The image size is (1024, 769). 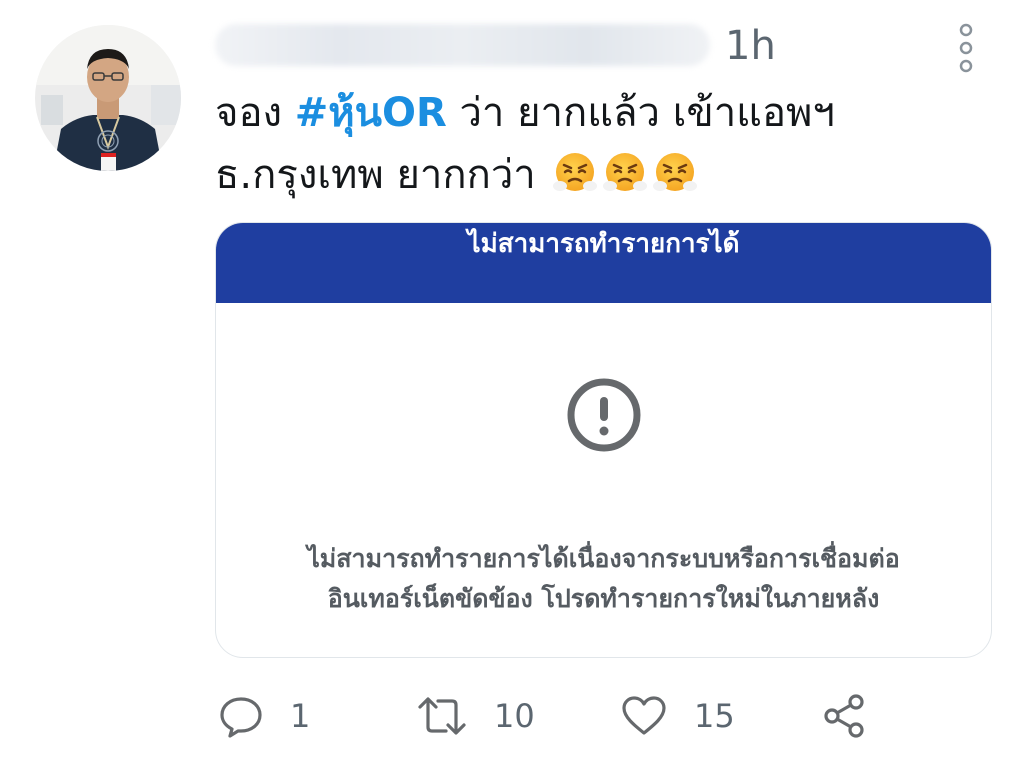 What do you see at coordinates (677, 716) in the screenshot?
I see `like-button: 15` at bounding box center [677, 716].